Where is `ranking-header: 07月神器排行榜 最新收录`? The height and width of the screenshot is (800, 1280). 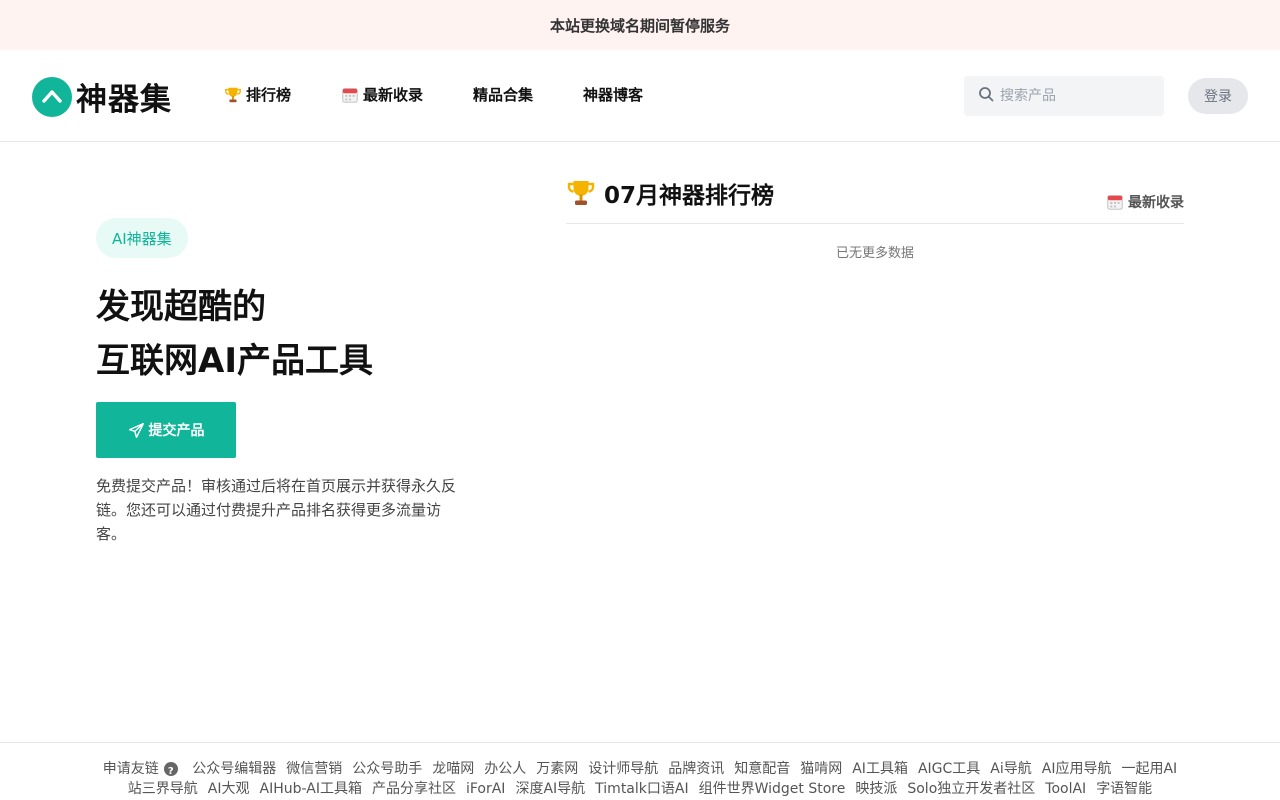
ranking-header: 07月神器排行榜 最新收录 is located at coordinates (875, 200).